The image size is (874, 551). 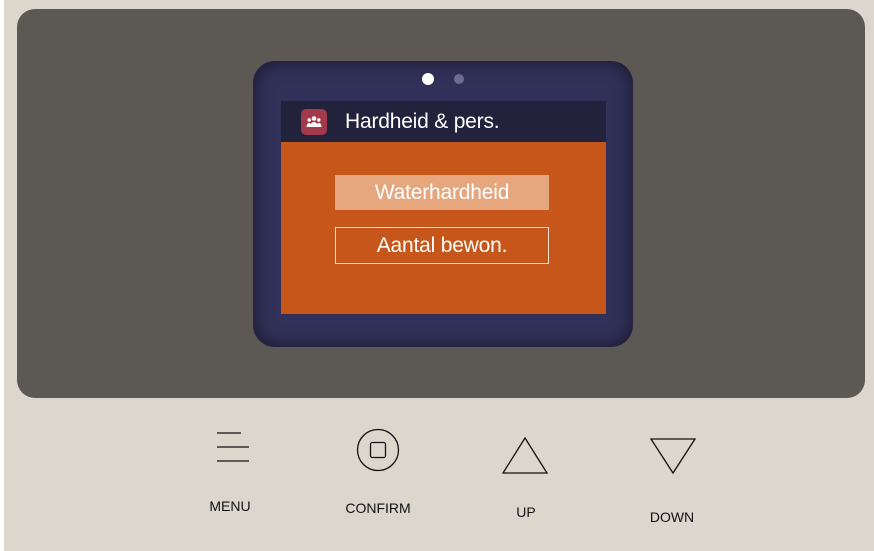 I want to click on confirm-circle-icon, so click(x=378, y=450).